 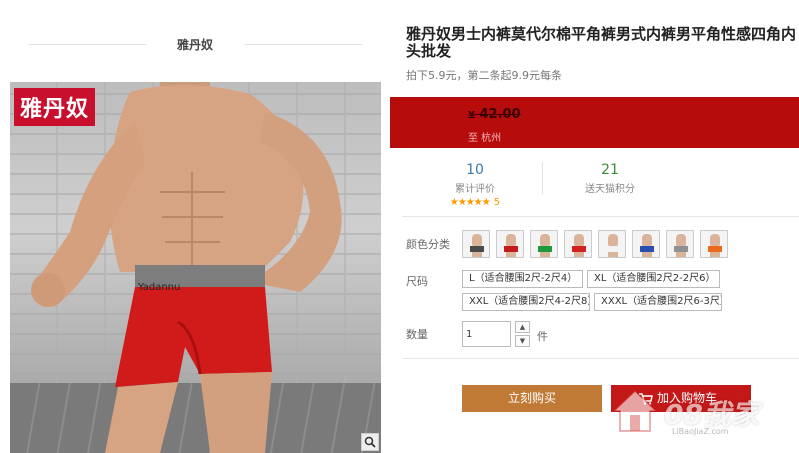 I want to click on magnifier-icon, so click(x=370, y=442).